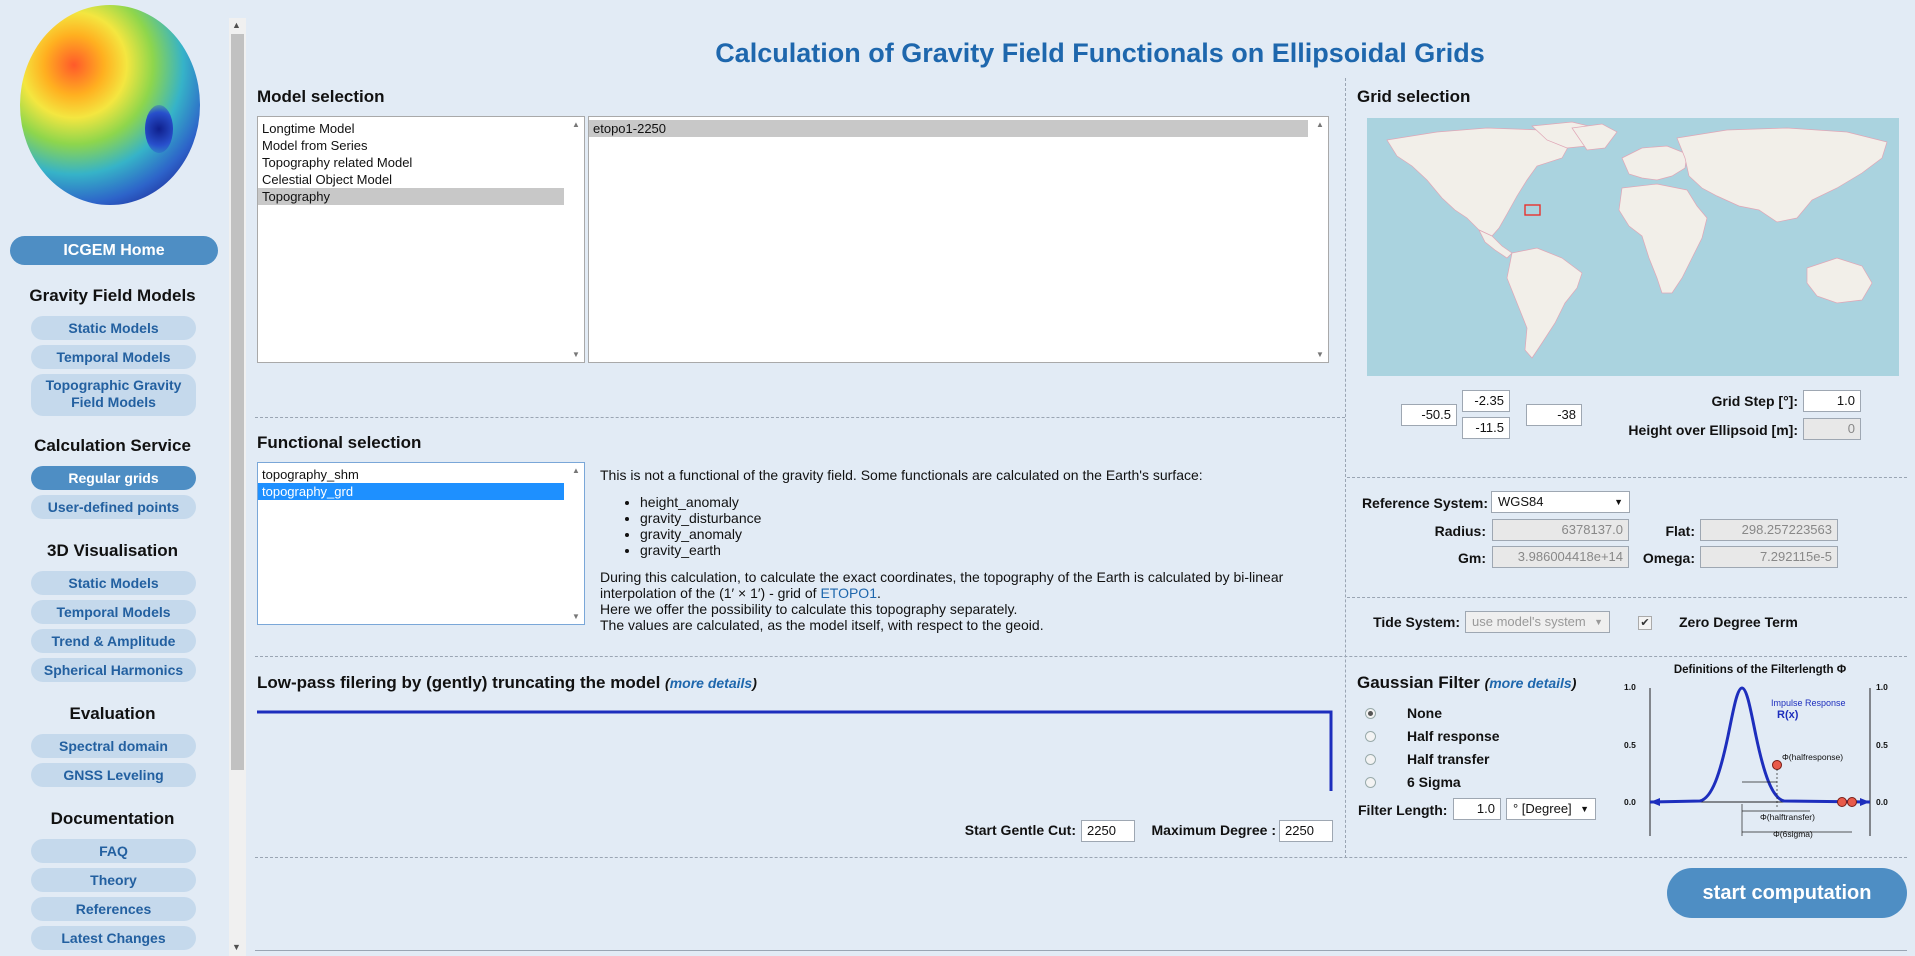 Image resolution: width=1915 pixels, height=956 pixels. I want to click on nav-trend-amplitude: Trend & Amplitude, so click(113, 641).